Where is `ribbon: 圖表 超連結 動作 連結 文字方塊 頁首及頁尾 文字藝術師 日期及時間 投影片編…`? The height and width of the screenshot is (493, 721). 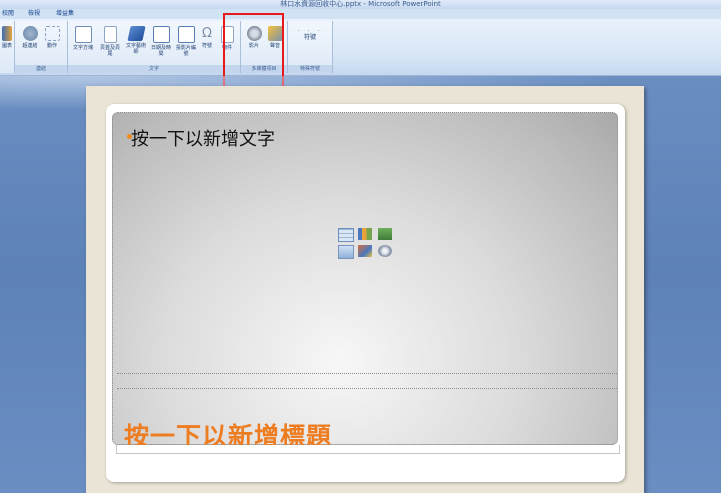
ribbon: 圖表 超連結 動作 連結 文字方塊 頁首及頁尾 文字藝術師 日期及時間 投影片編… is located at coordinates (360, 47).